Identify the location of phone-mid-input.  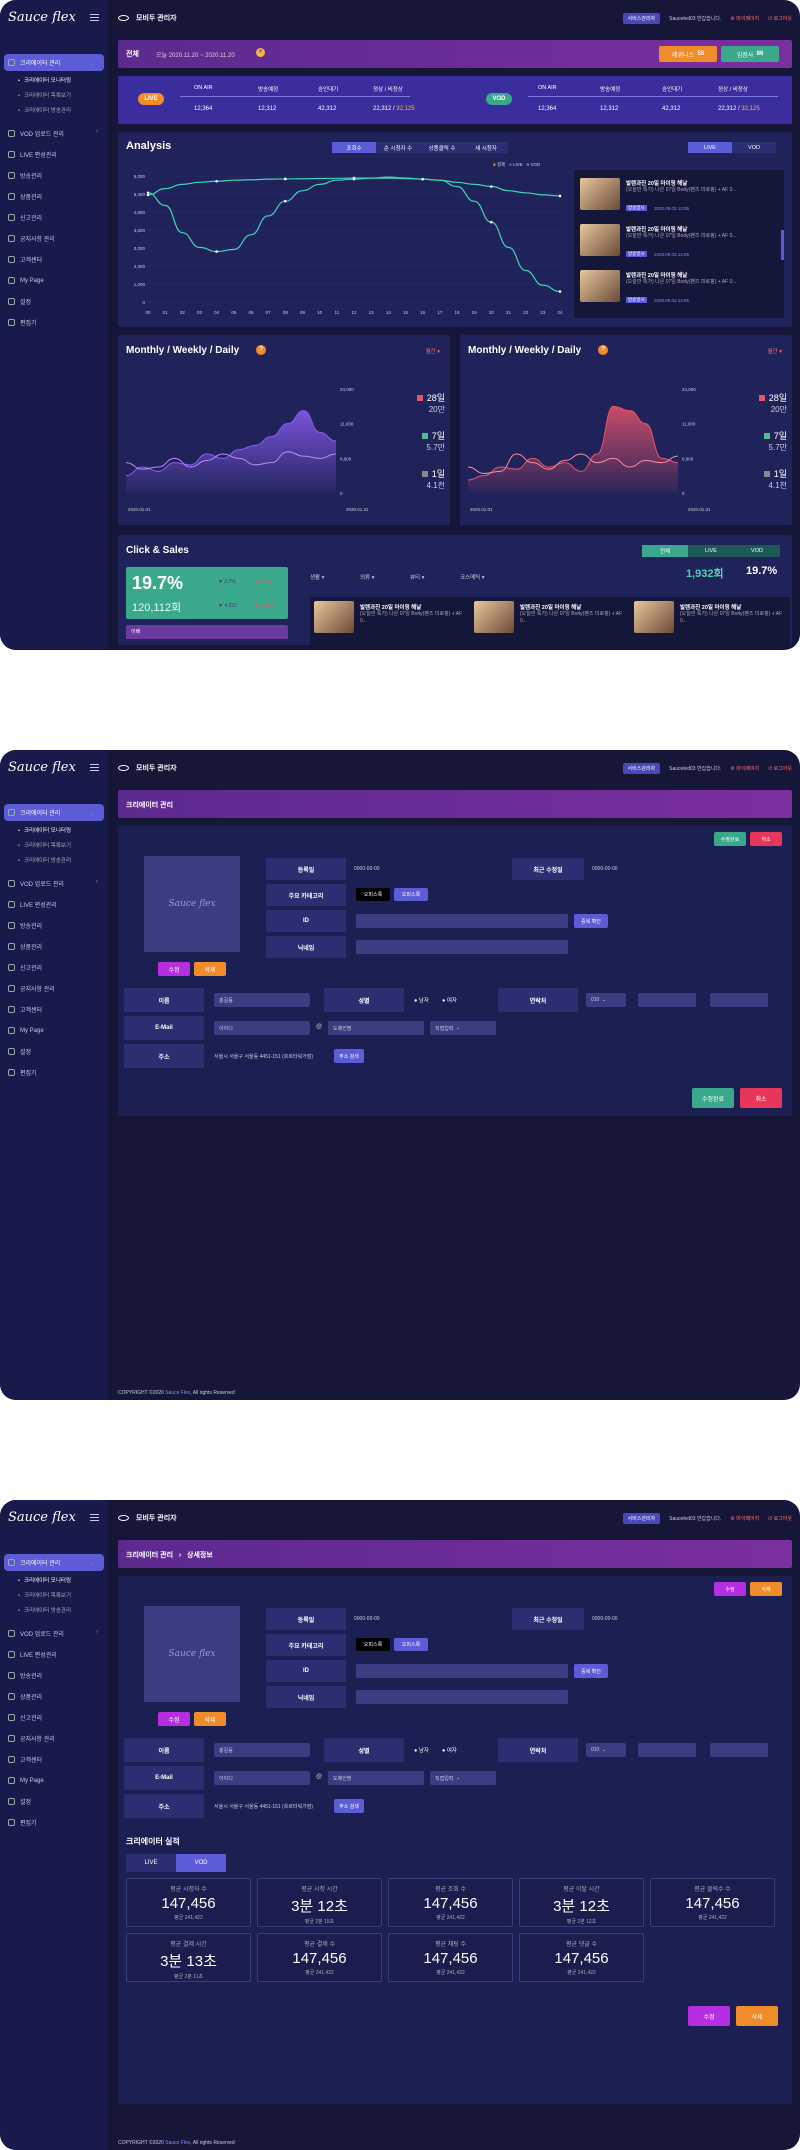
(667, 1750).